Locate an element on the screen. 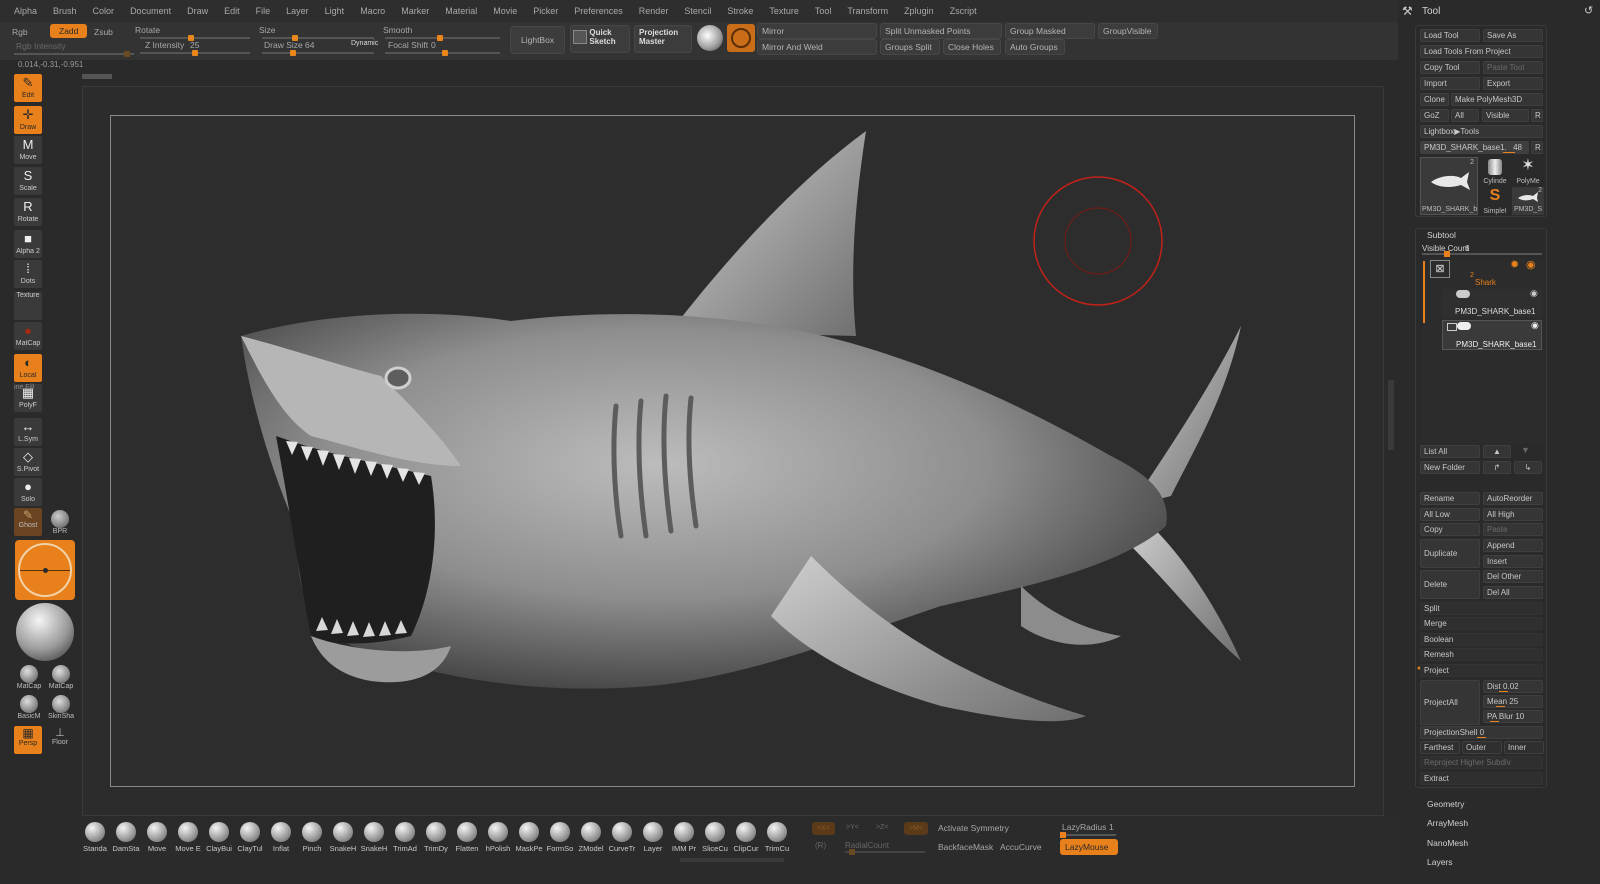  clone-button: Clone is located at coordinates (1434, 99).